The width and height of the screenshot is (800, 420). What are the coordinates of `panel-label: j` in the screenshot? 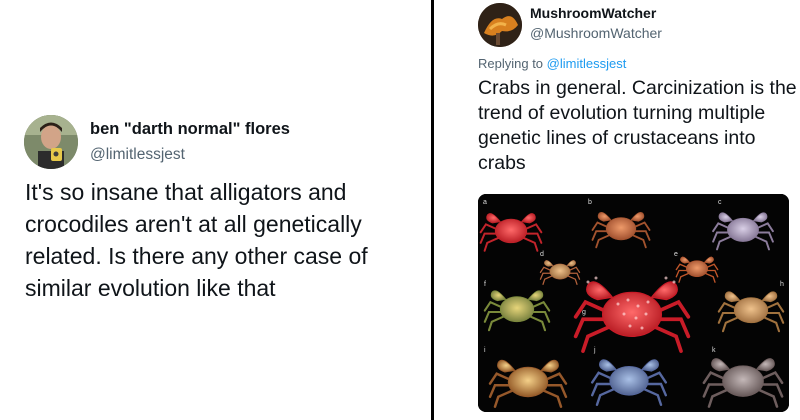 It's located at (594, 350).